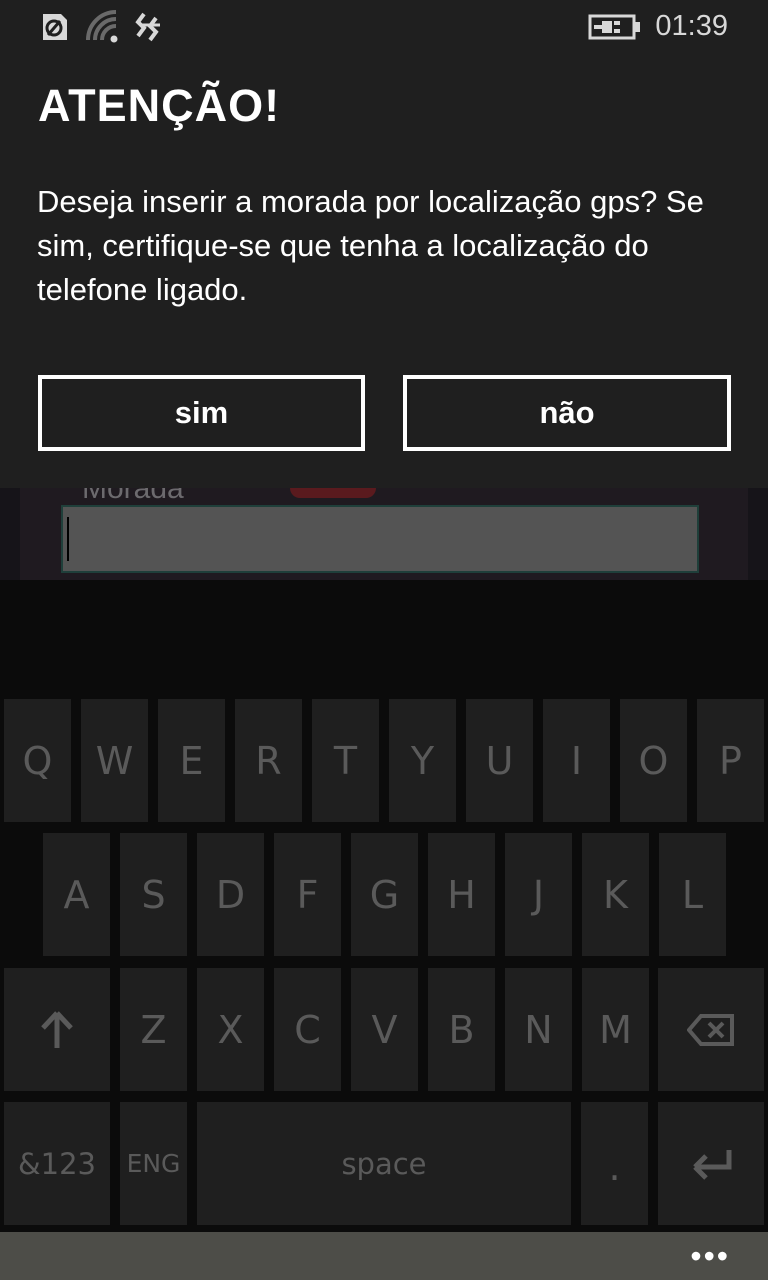  Describe the element at coordinates (191, 760) in the screenshot. I see `key-e: E` at that location.